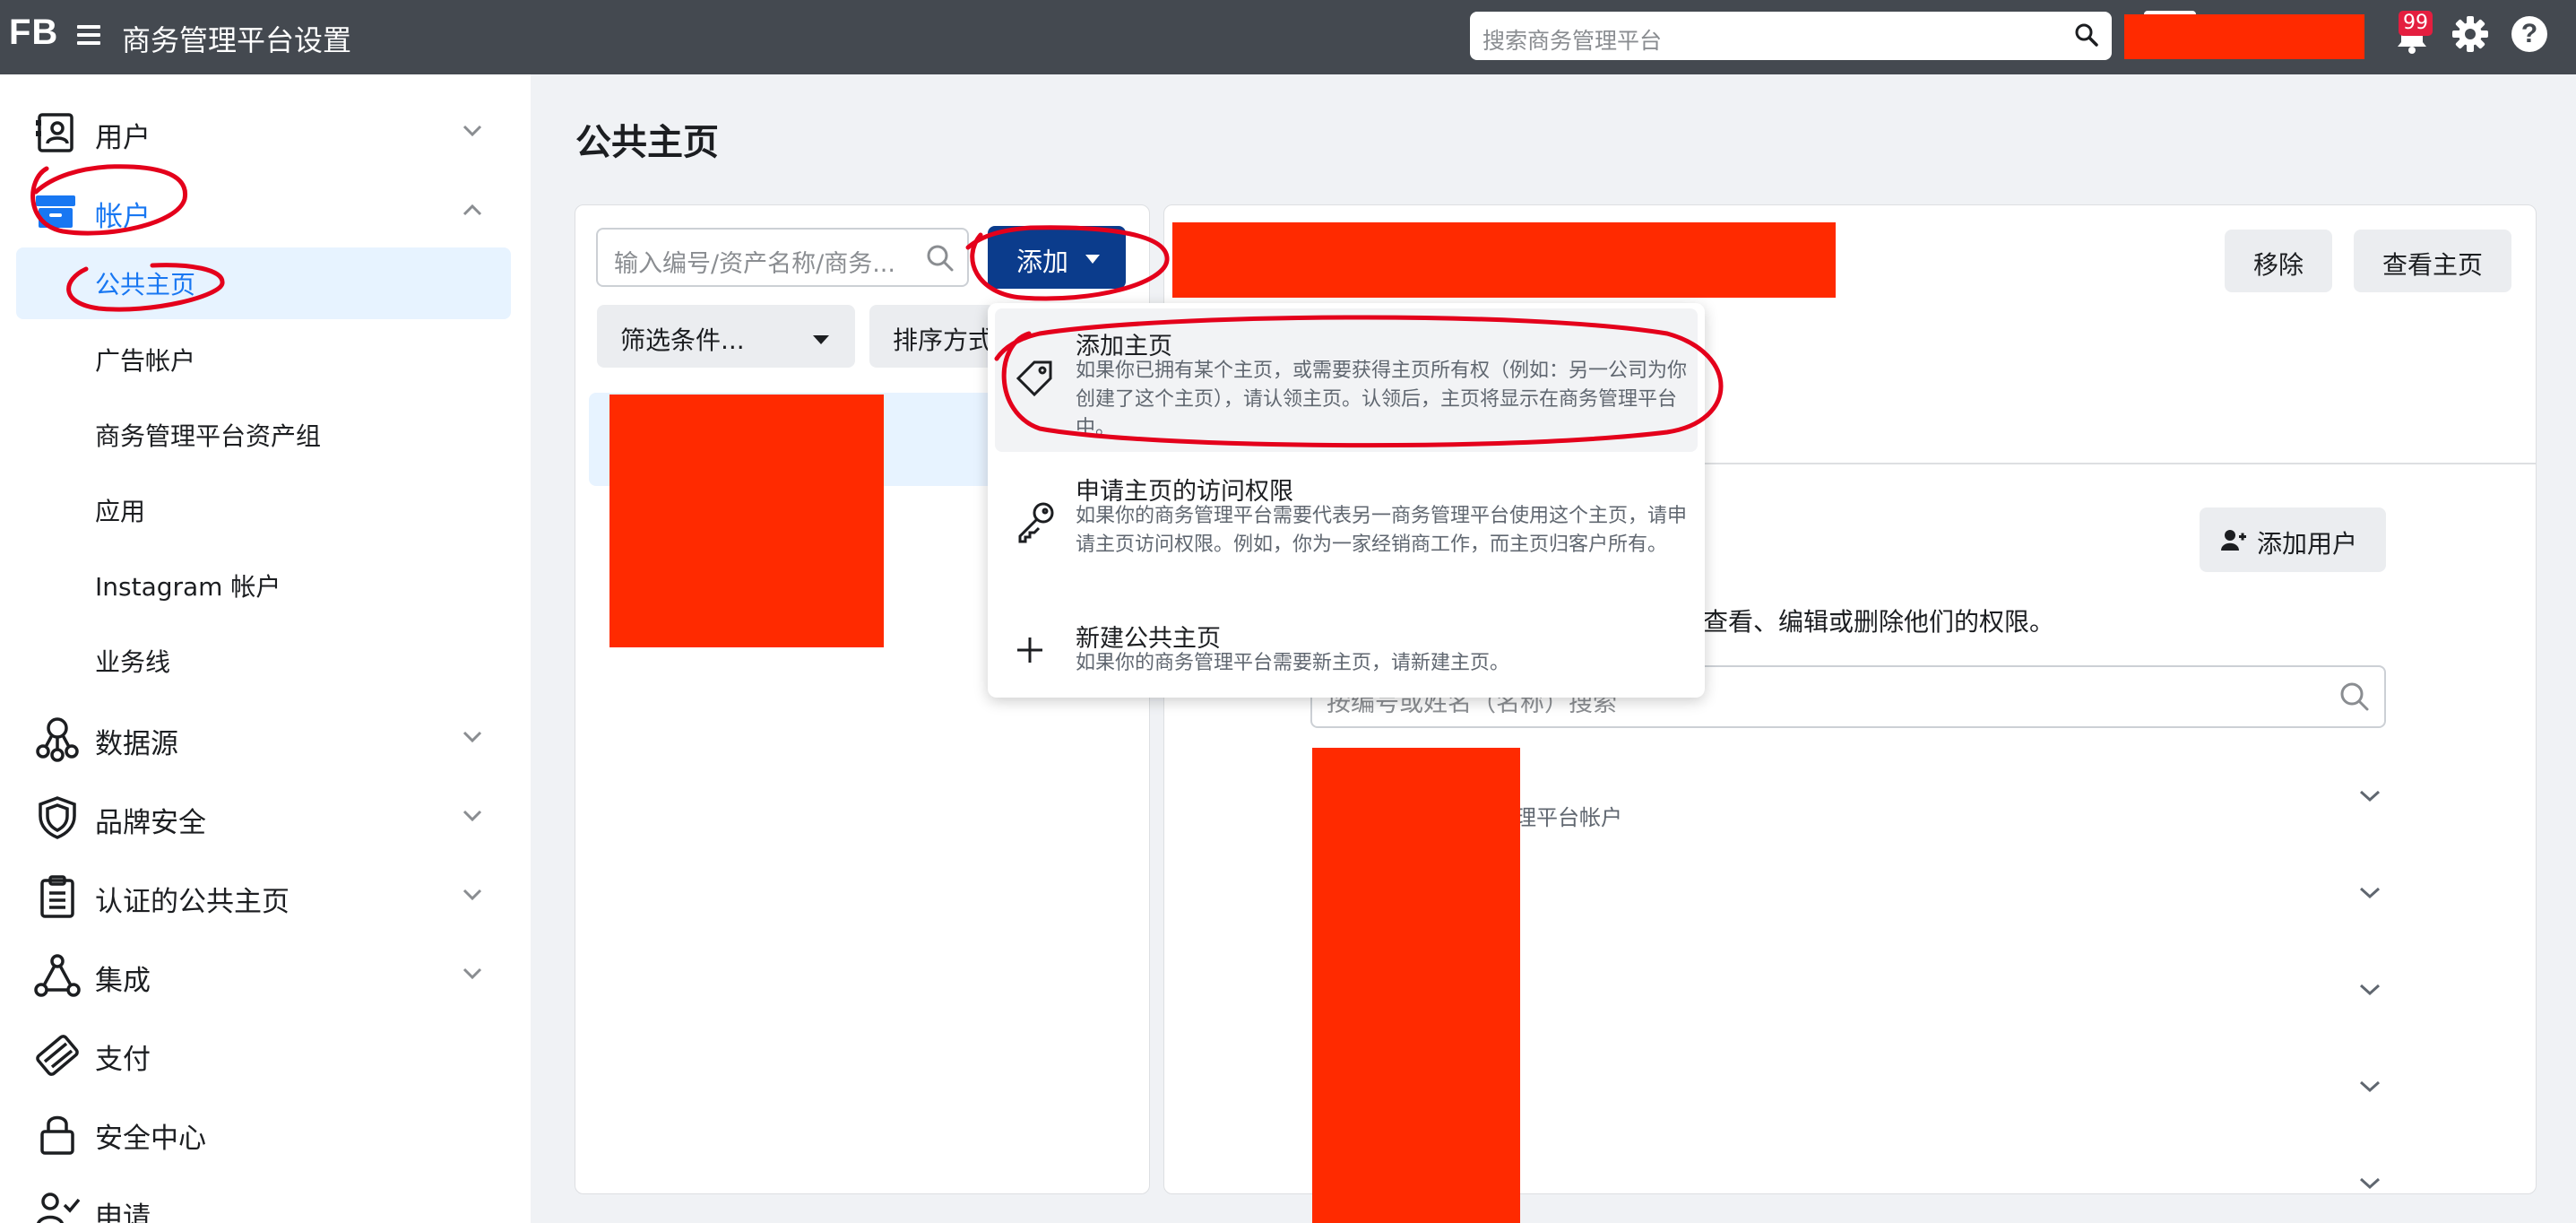 The width and height of the screenshot is (2576, 1223). What do you see at coordinates (1504, 260) in the screenshot?
I see `redacted-page-name` at bounding box center [1504, 260].